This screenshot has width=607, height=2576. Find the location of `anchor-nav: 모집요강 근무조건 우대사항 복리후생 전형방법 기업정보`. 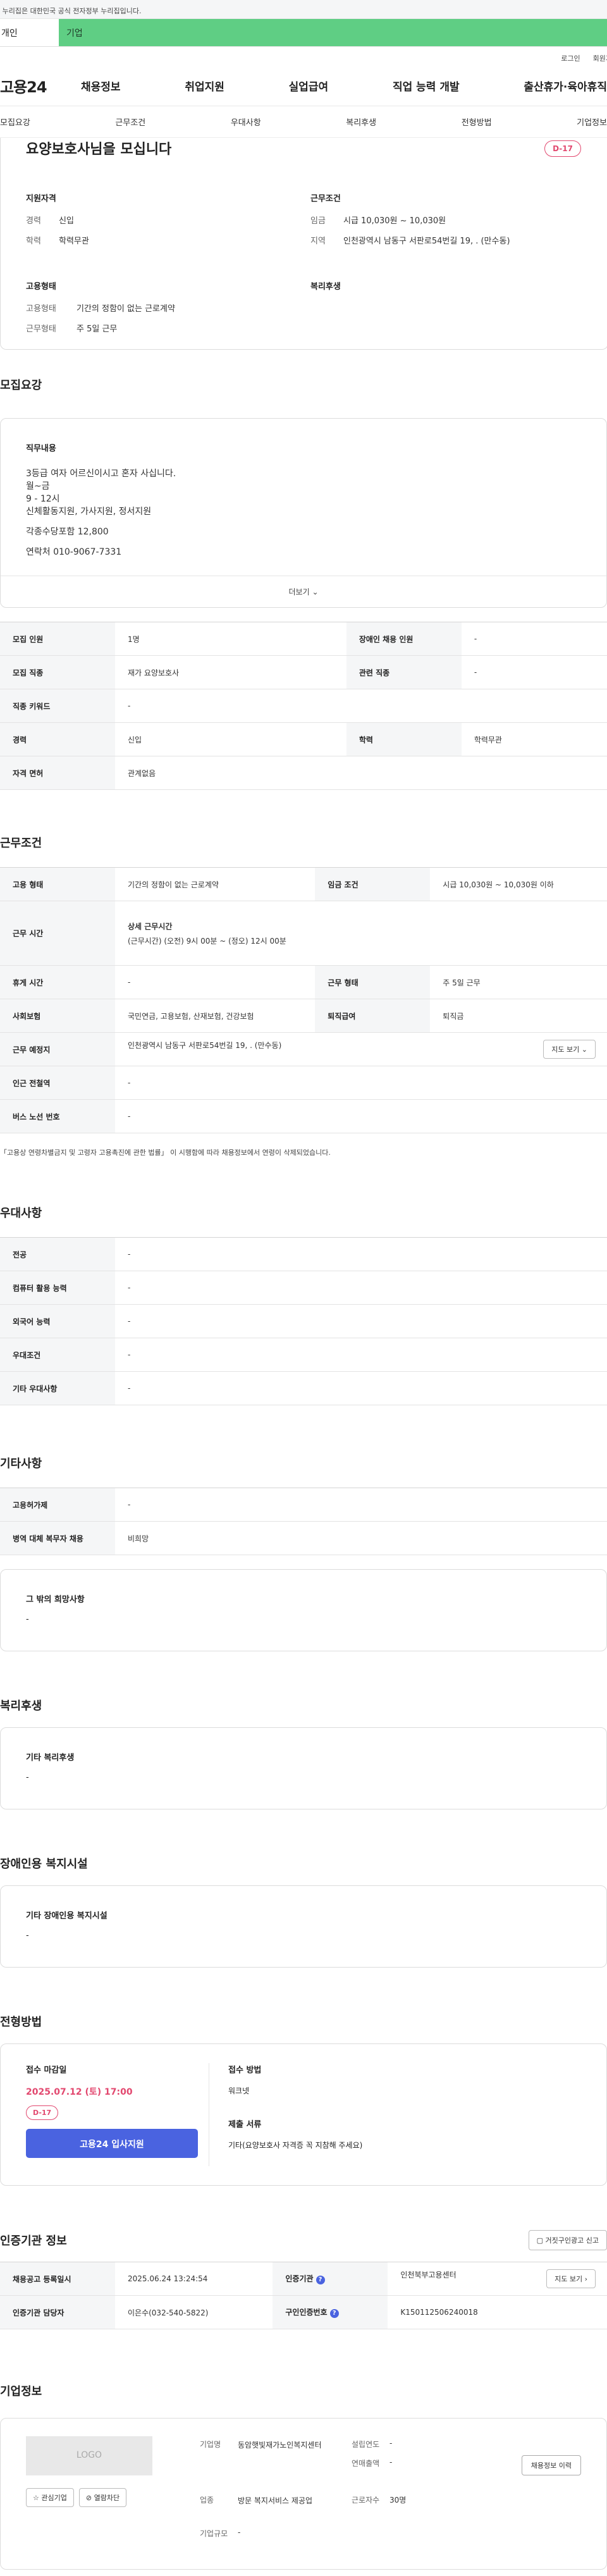

anchor-nav: 모집요강 근무조건 우대사항 복리후생 전형방법 기업정보 is located at coordinates (303, 122).